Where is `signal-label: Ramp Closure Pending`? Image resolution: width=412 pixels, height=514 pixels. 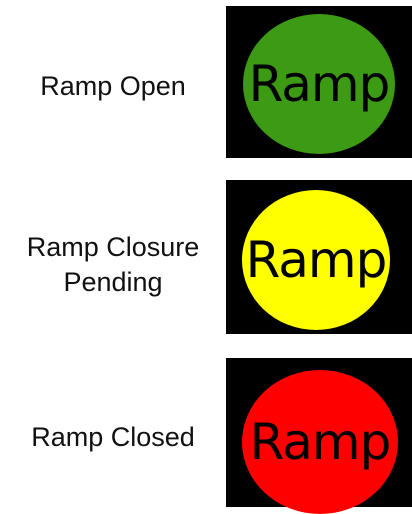 signal-label: Ramp Closure Pending is located at coordinates (113, 264).